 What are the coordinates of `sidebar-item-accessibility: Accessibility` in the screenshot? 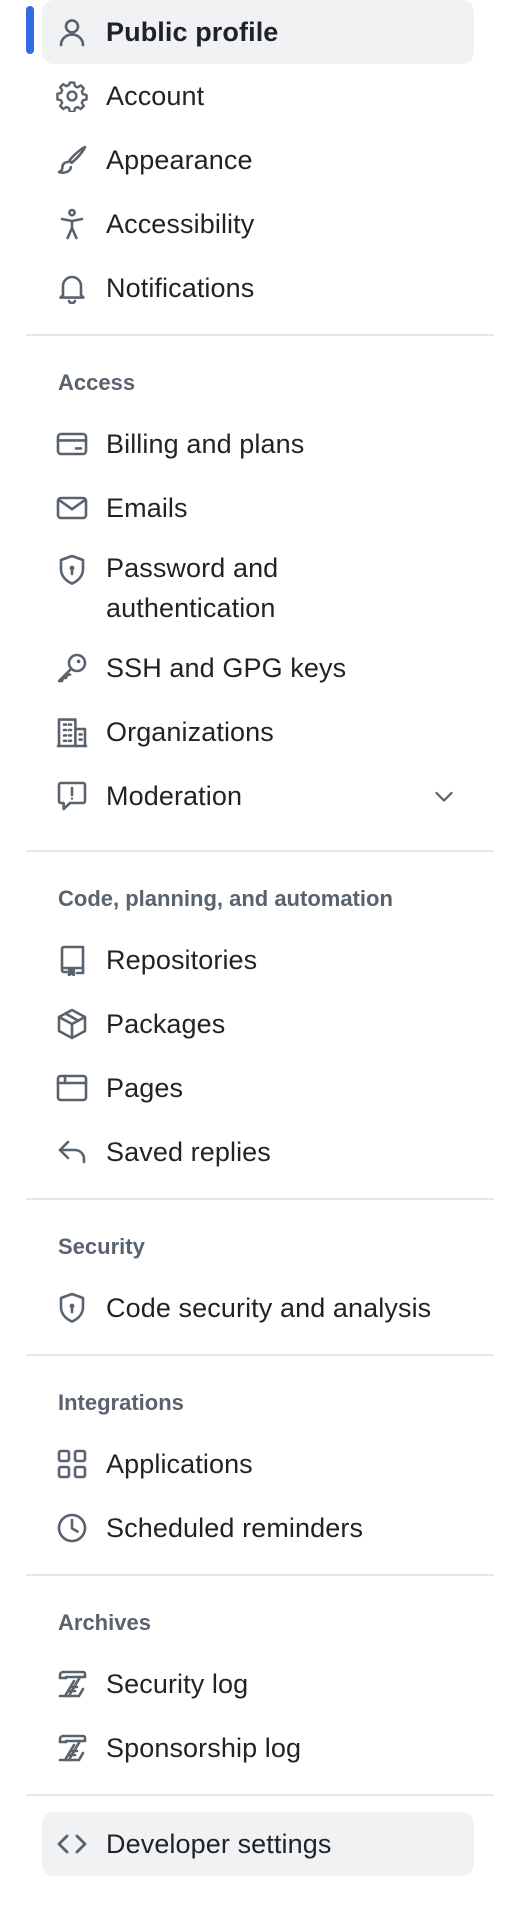 It's located at (258, 224).